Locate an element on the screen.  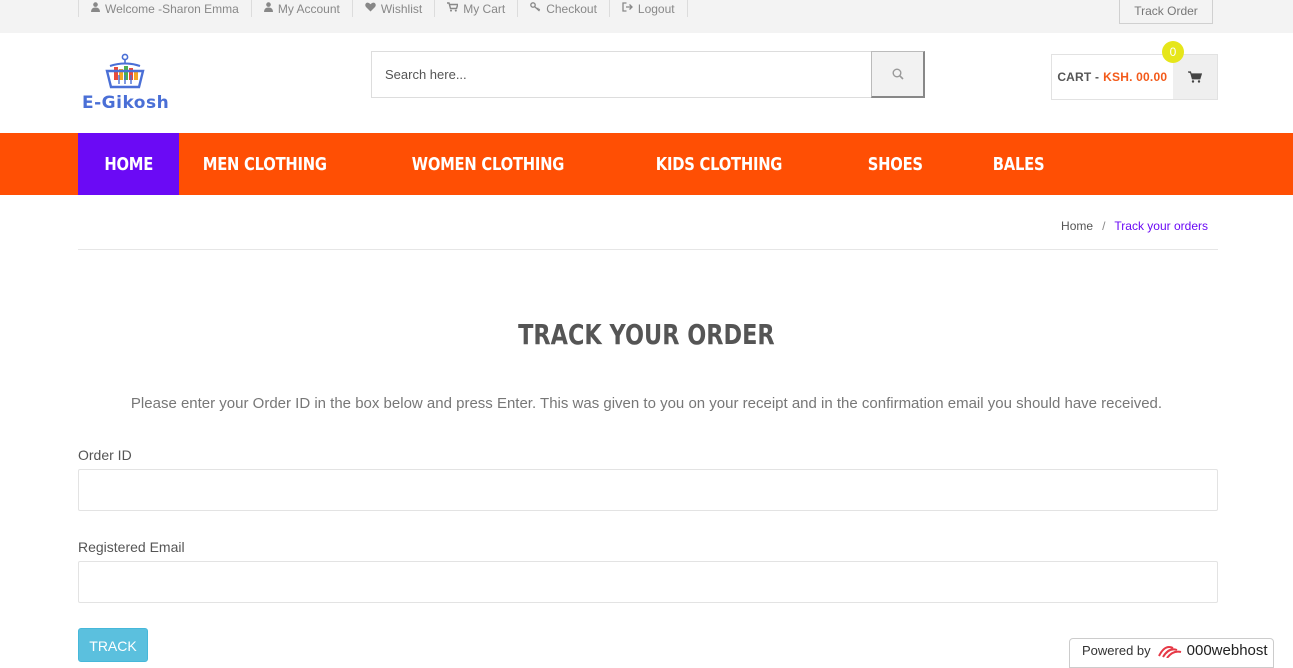
search-bar is located at coordinates (648, 74).